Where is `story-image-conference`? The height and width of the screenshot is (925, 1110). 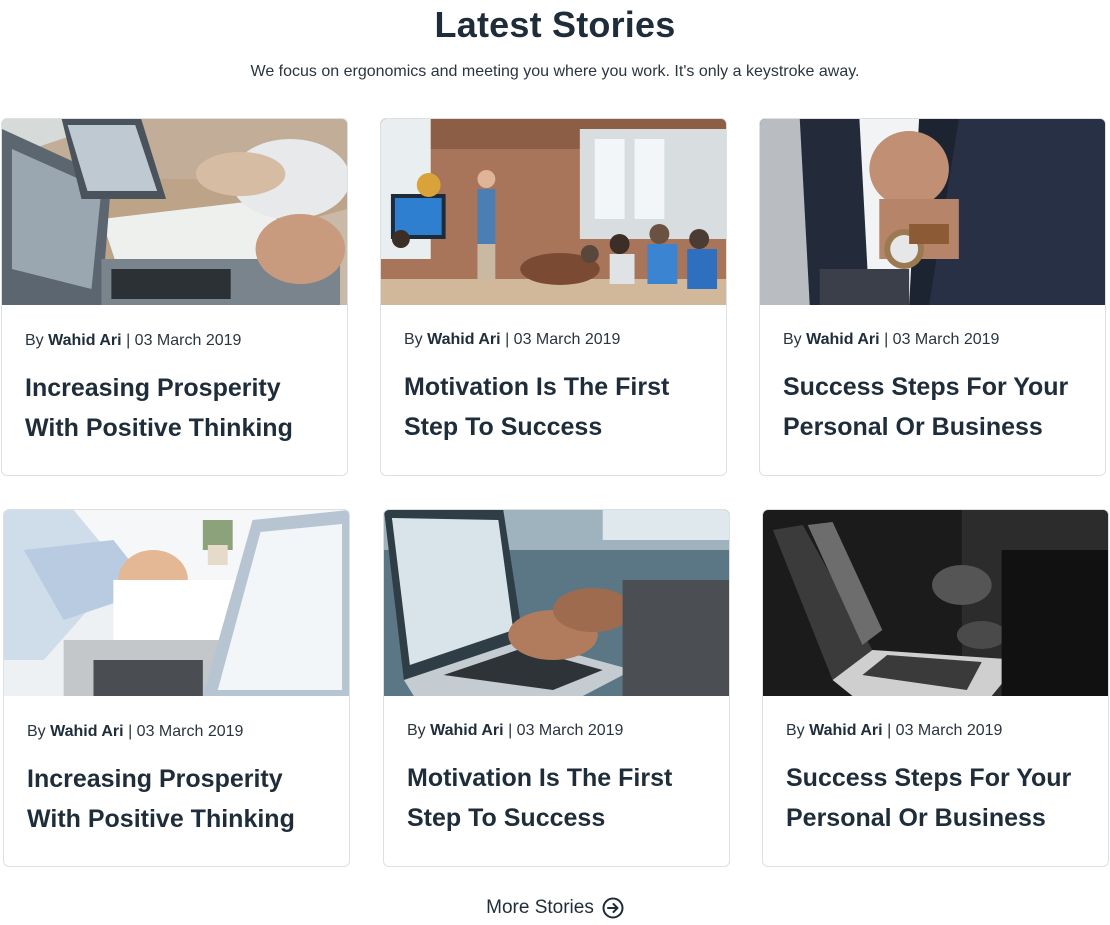
story-image-conference is located at coordinates (553, 212).